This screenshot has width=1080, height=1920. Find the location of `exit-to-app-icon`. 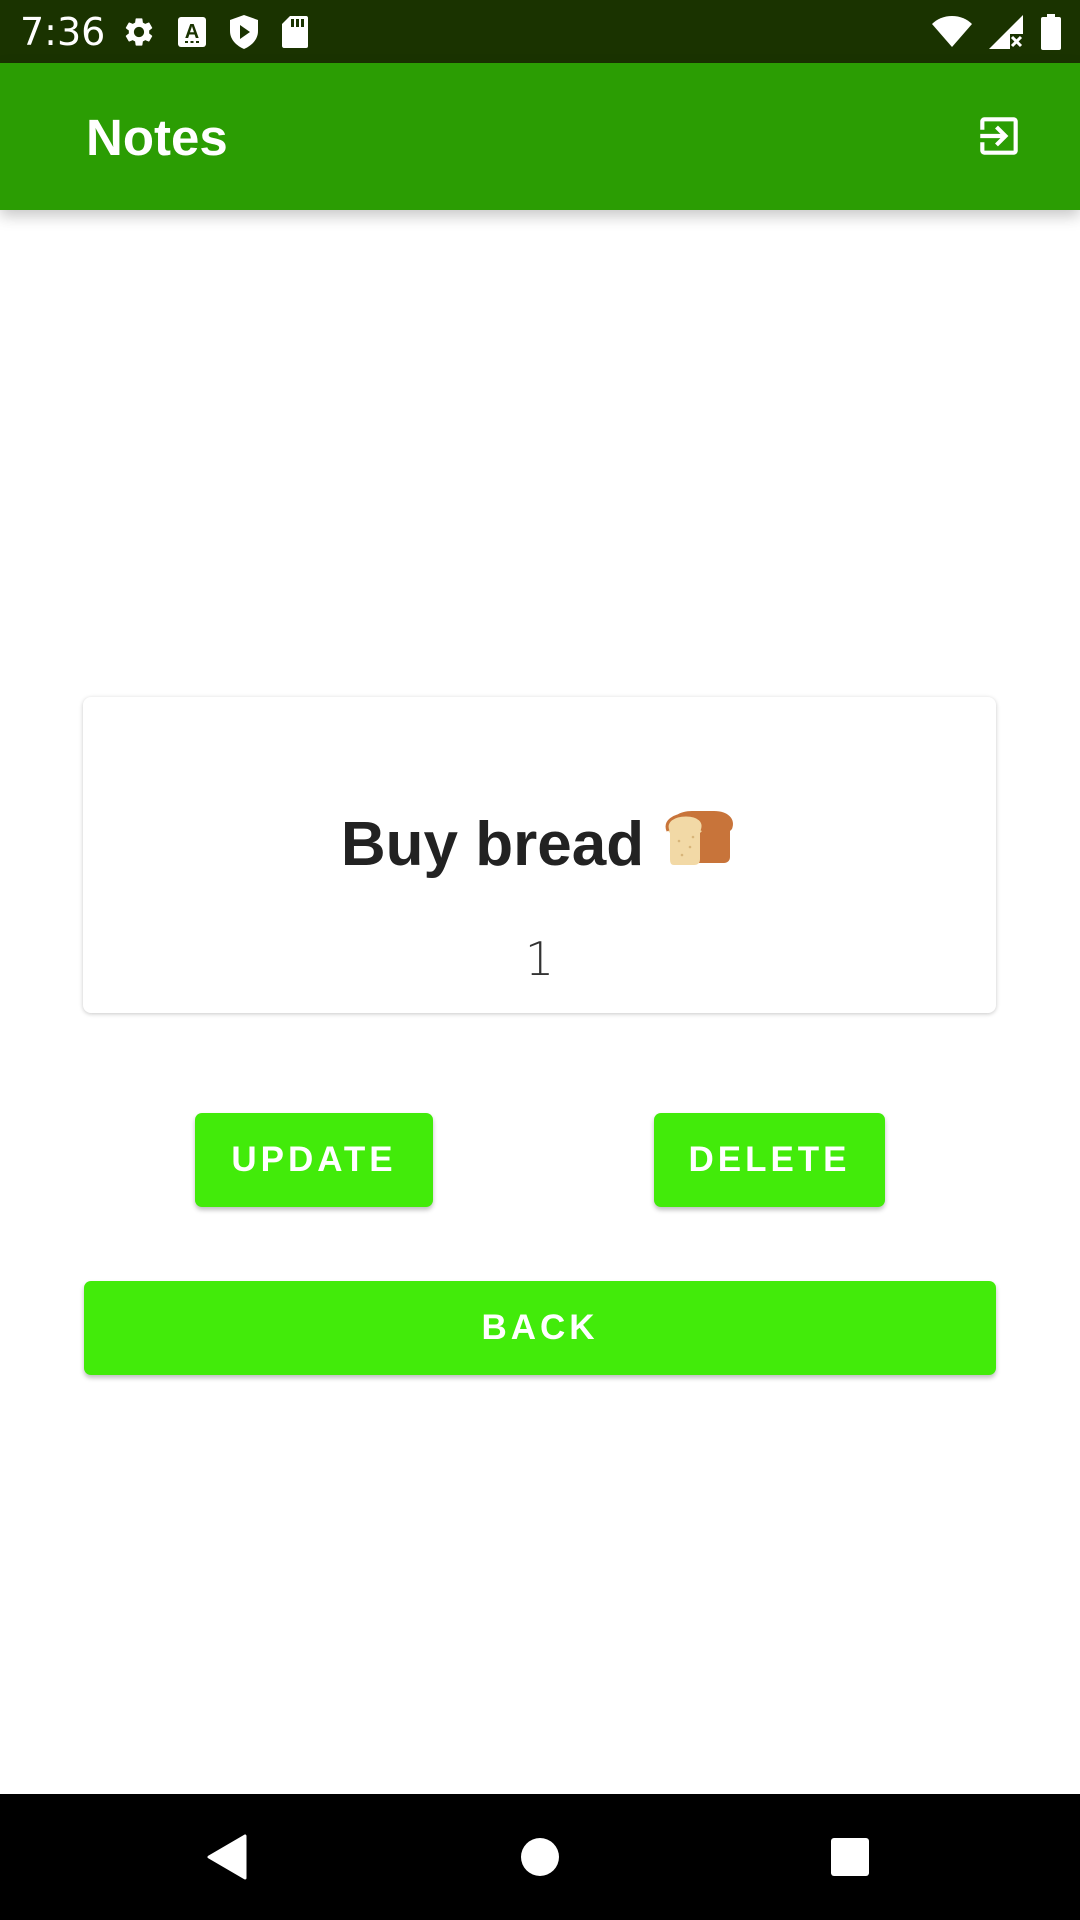

exit-to-app-icon is located at coordinates (999, 136).